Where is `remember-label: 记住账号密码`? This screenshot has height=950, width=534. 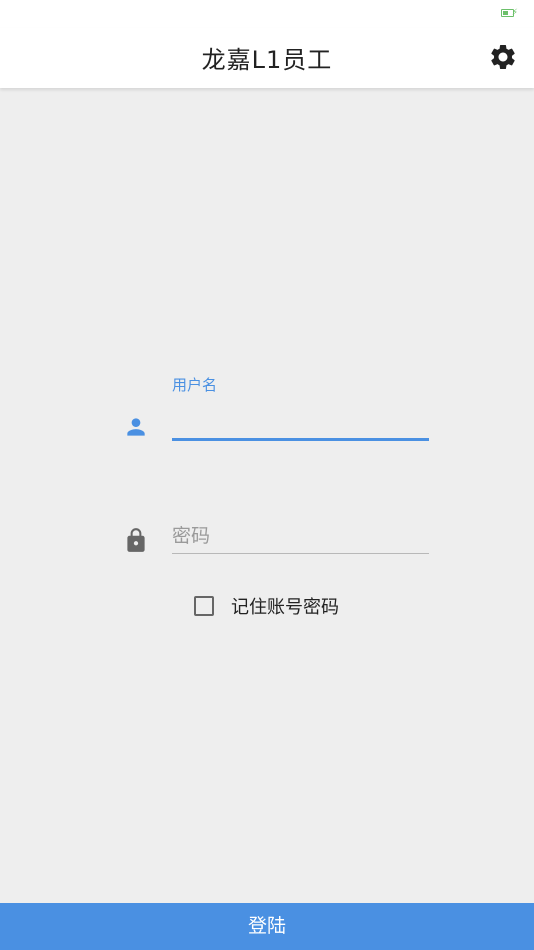
remember-label: 记住账号密码 is located at coordinates (285, 607).